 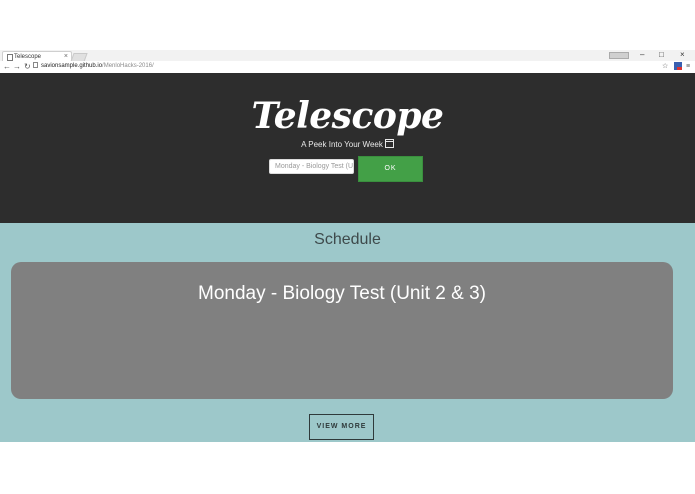 What do you see at coordinates (619, 55) in the screenshot?
I see `profile-button` at bounding box center [619, 55].